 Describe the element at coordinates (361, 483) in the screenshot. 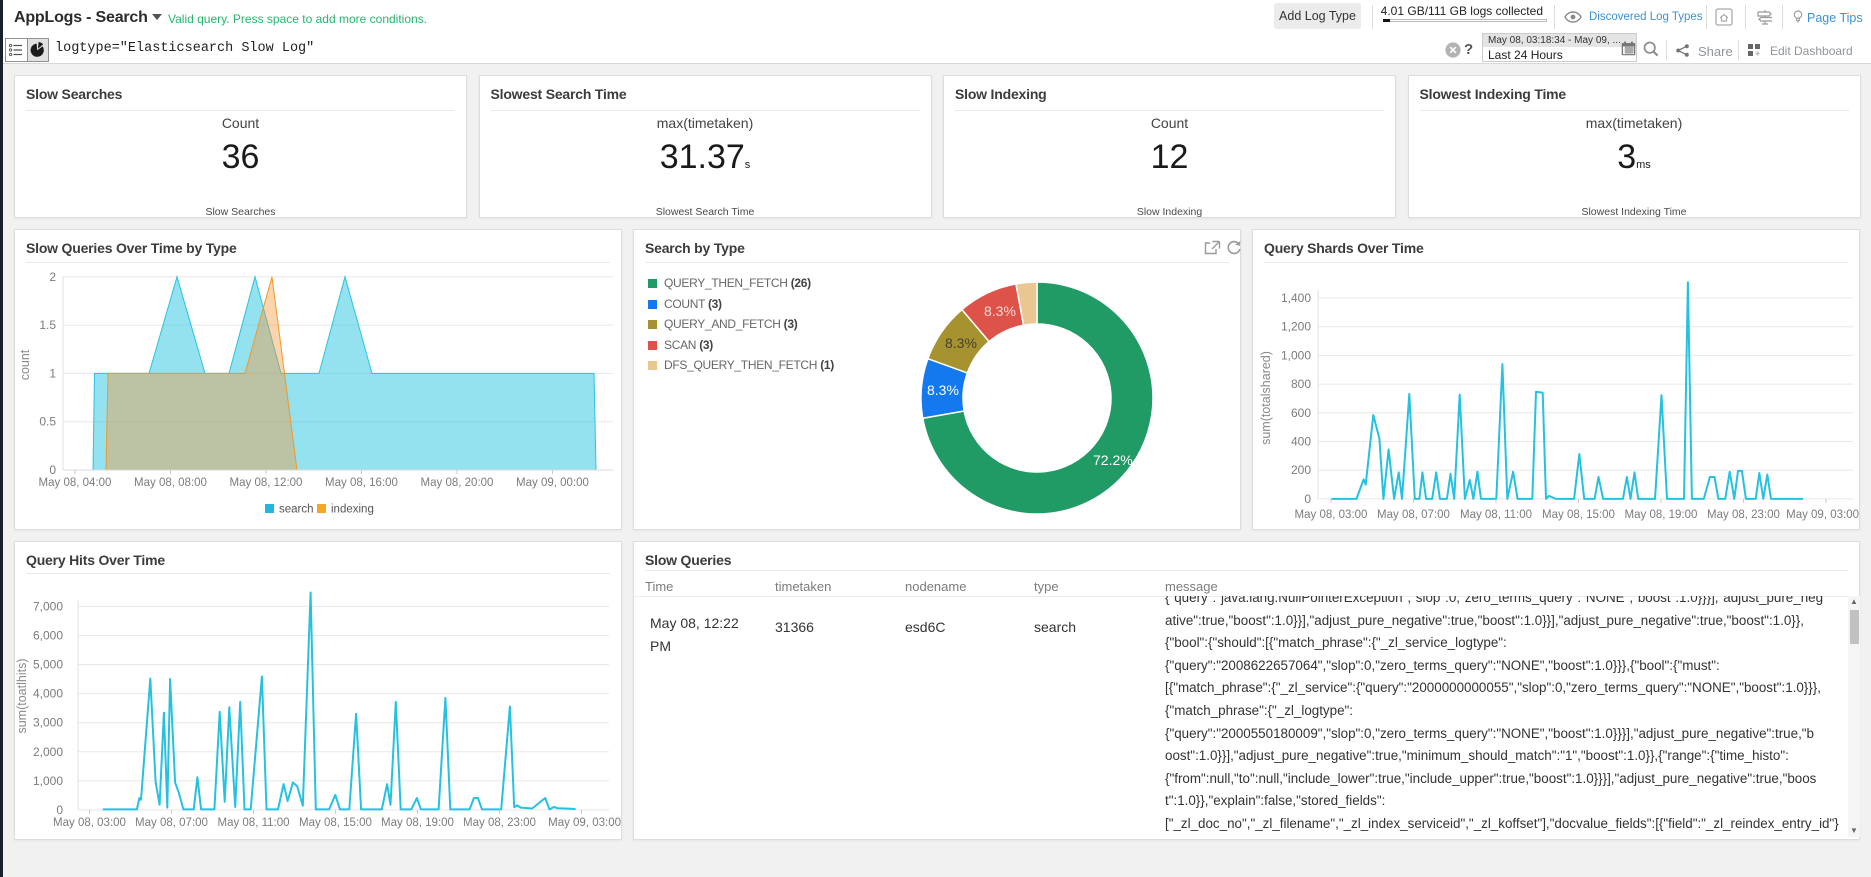

I see `svg-text: May 08, 16:00` at that location.